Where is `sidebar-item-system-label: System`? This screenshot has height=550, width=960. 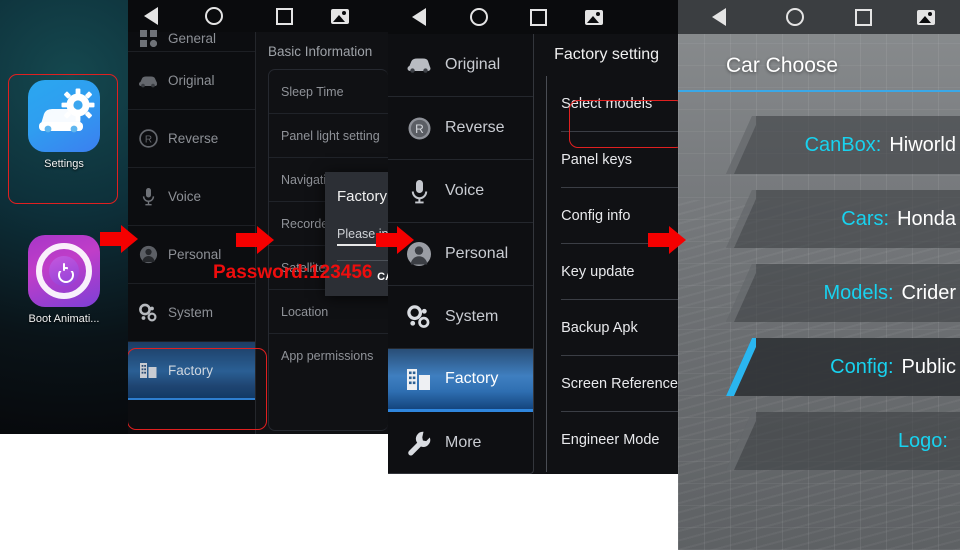 sidebar-item-system-label: System is located at coordinates (191, 312).